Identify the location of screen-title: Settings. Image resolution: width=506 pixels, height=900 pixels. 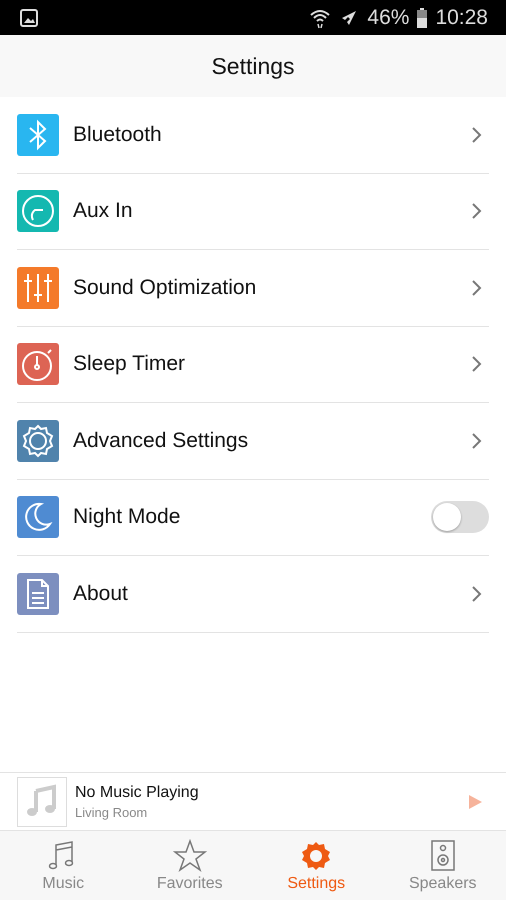
(253, 66).